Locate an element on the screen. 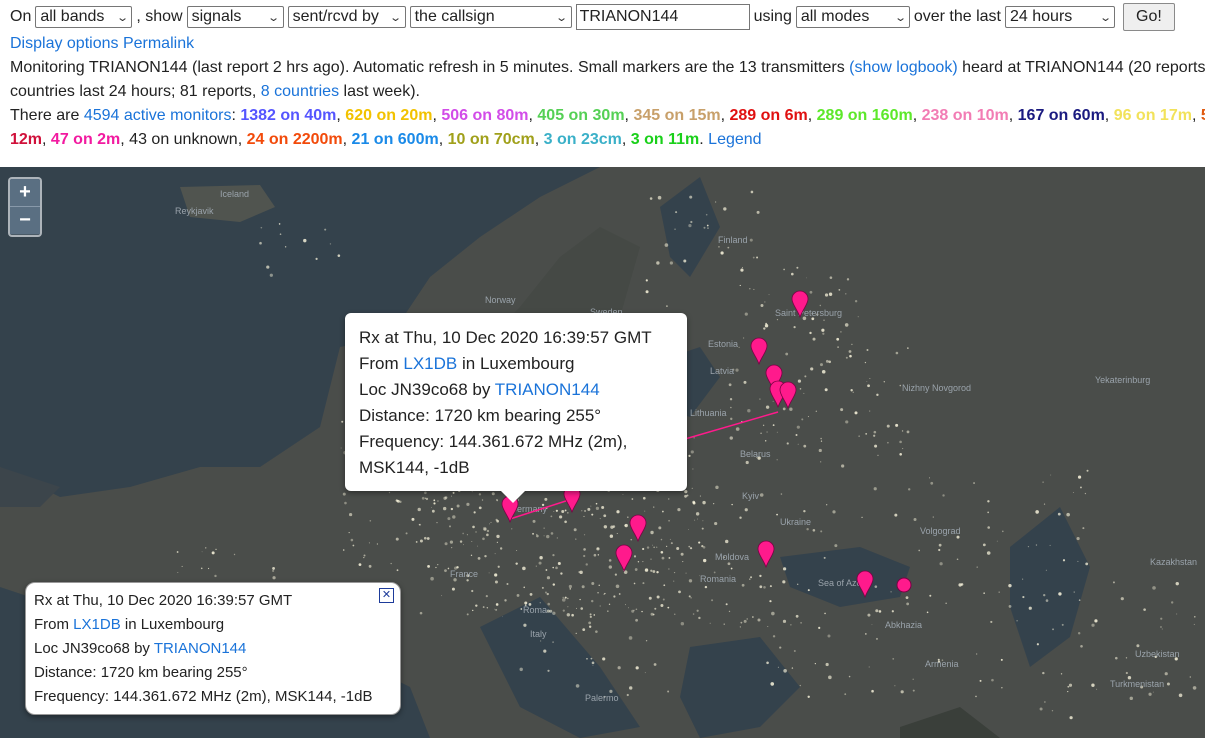 Image resolution: width=1205 pixels, height=738 pixels. popup-from-line: From LX1DB in Luxembourg is located at coordinates (516, 364).